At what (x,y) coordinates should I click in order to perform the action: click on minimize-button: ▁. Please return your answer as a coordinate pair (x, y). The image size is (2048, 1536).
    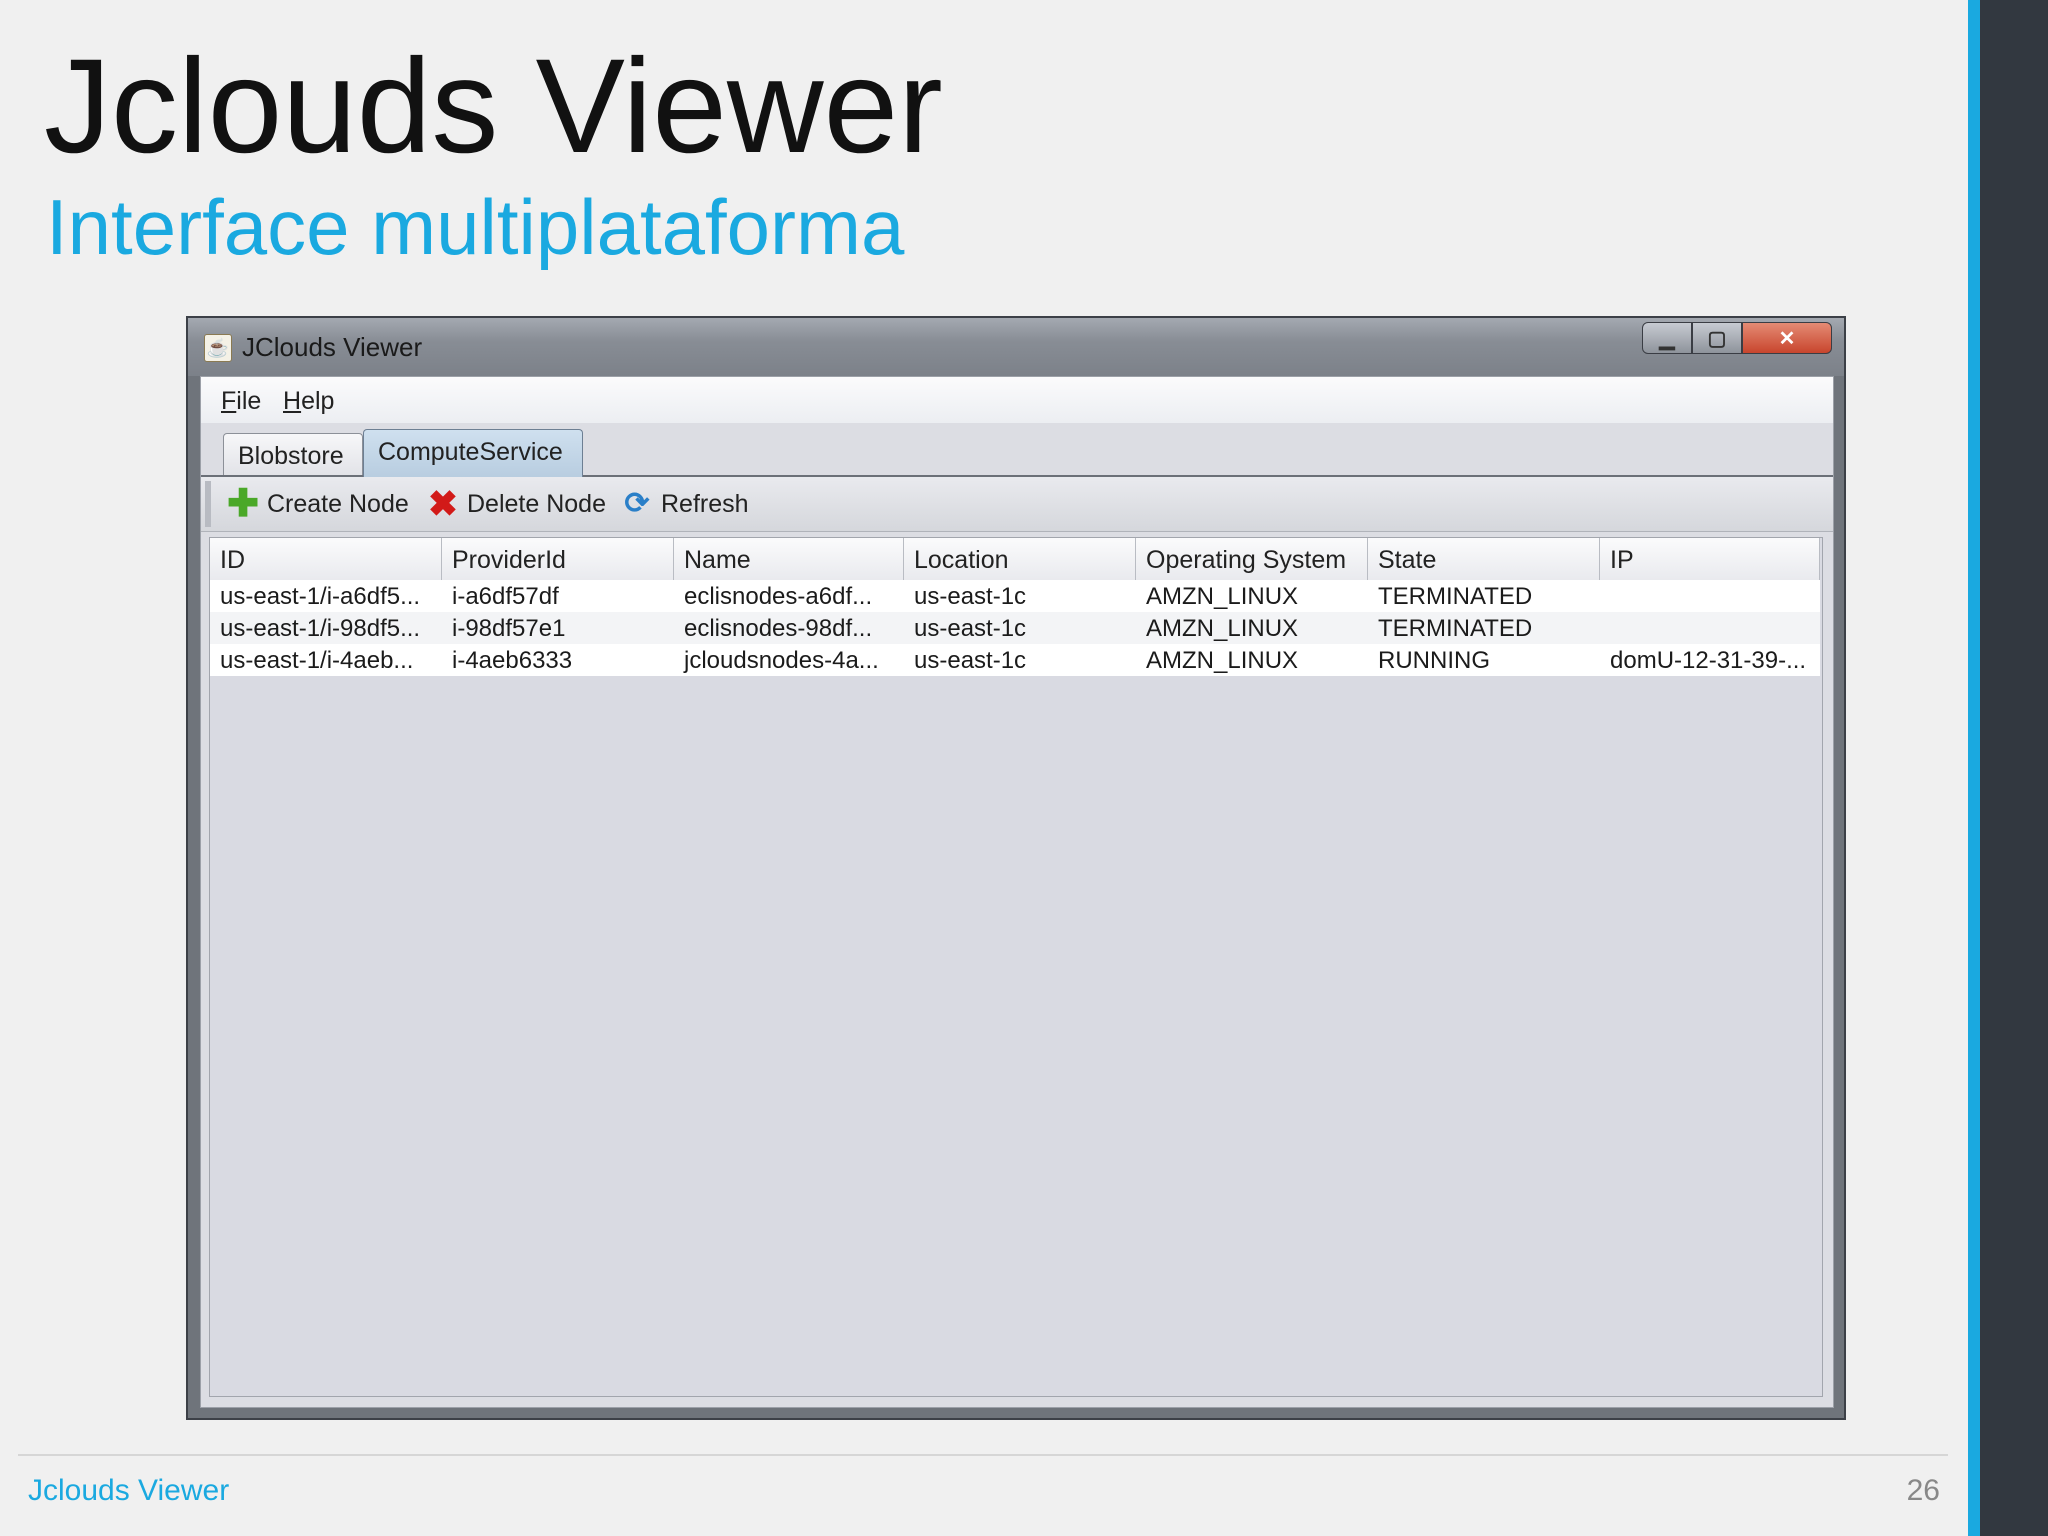
    Looking at the image, I should click on (1667, 338).